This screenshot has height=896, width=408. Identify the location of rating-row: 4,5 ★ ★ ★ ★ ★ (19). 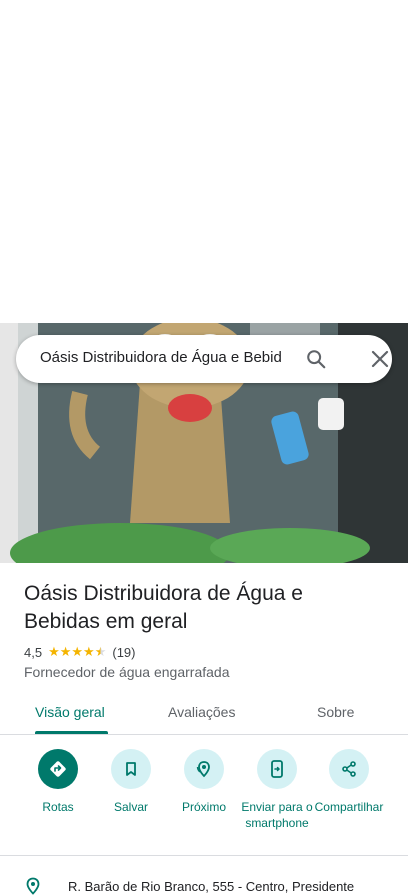
(79, 652).